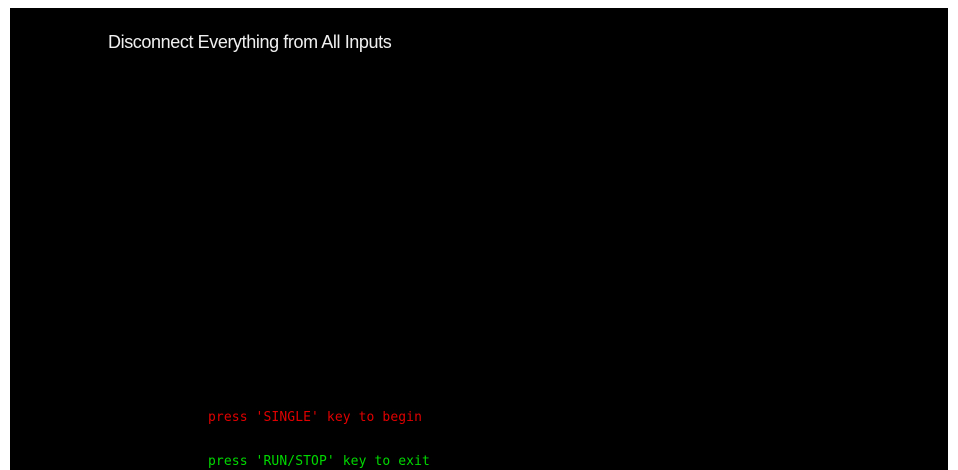  I want to click on instruction-title: Disconnect Everything from All Inputs, so click(250, 42).